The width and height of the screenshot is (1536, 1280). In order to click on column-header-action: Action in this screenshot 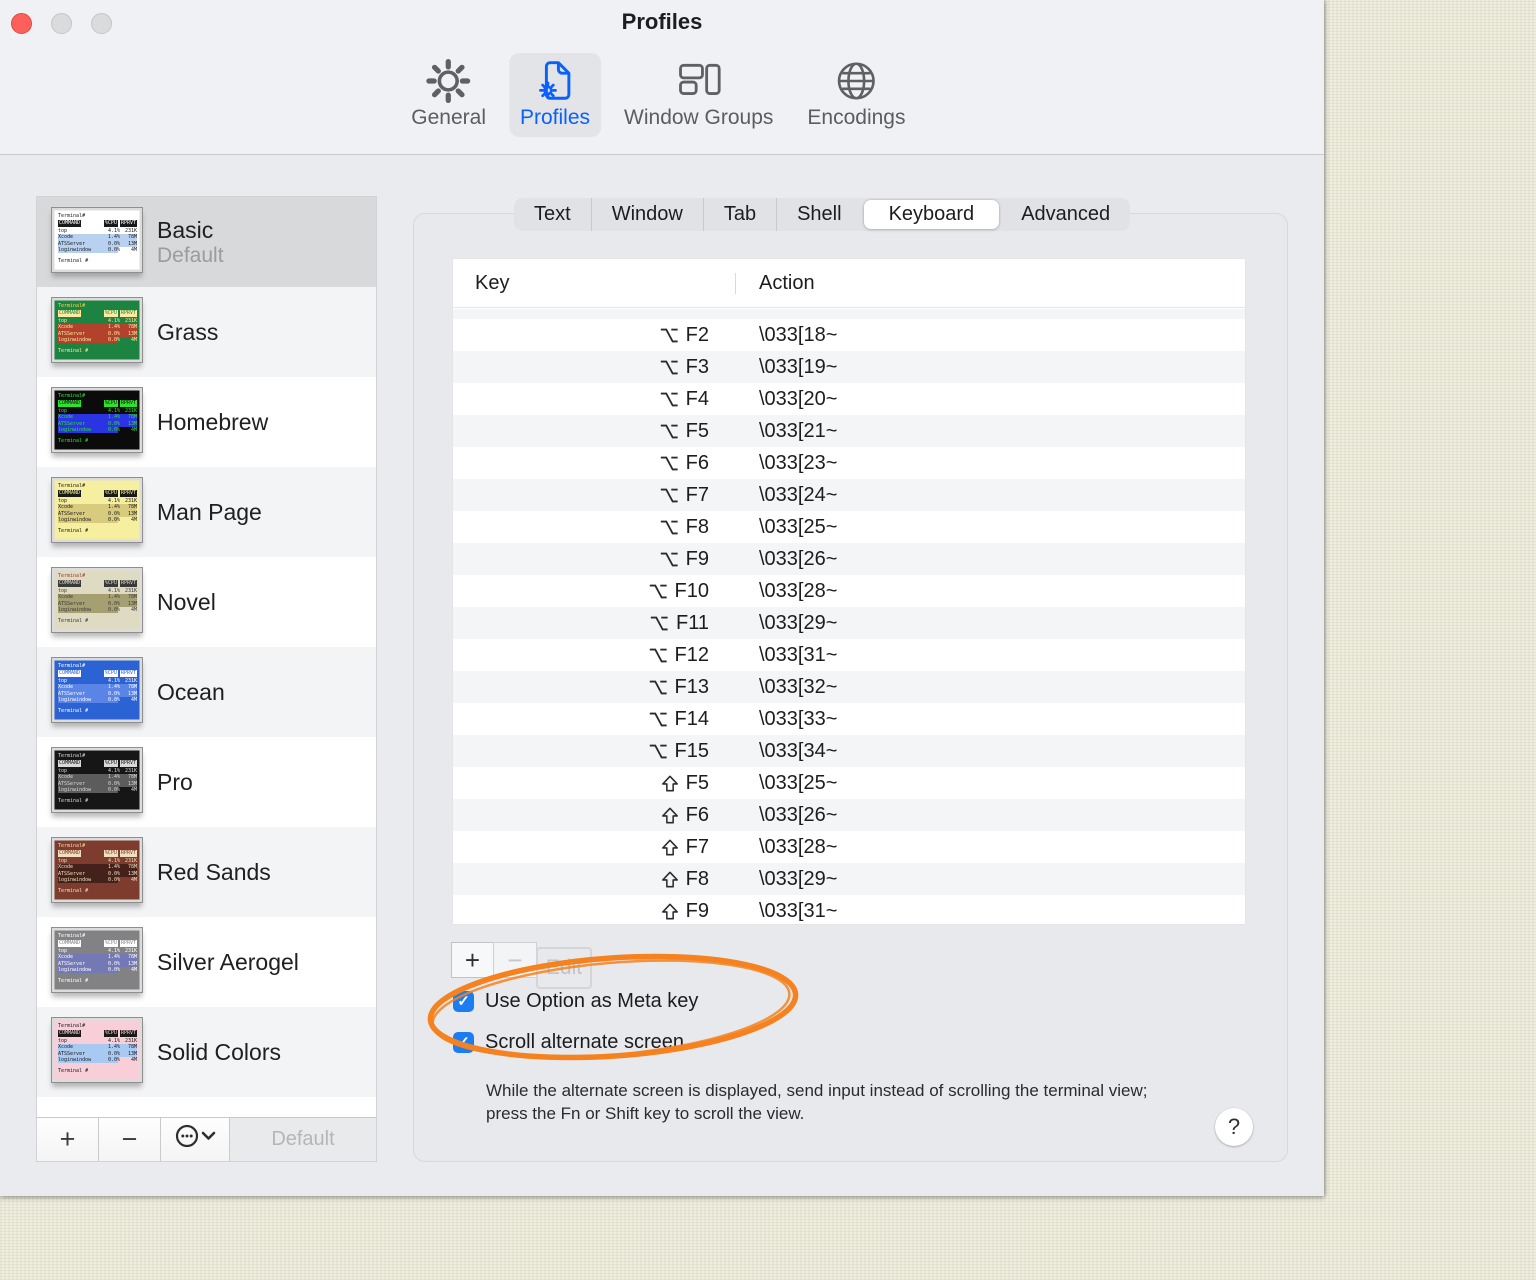, I will do `click(787, 283)`.